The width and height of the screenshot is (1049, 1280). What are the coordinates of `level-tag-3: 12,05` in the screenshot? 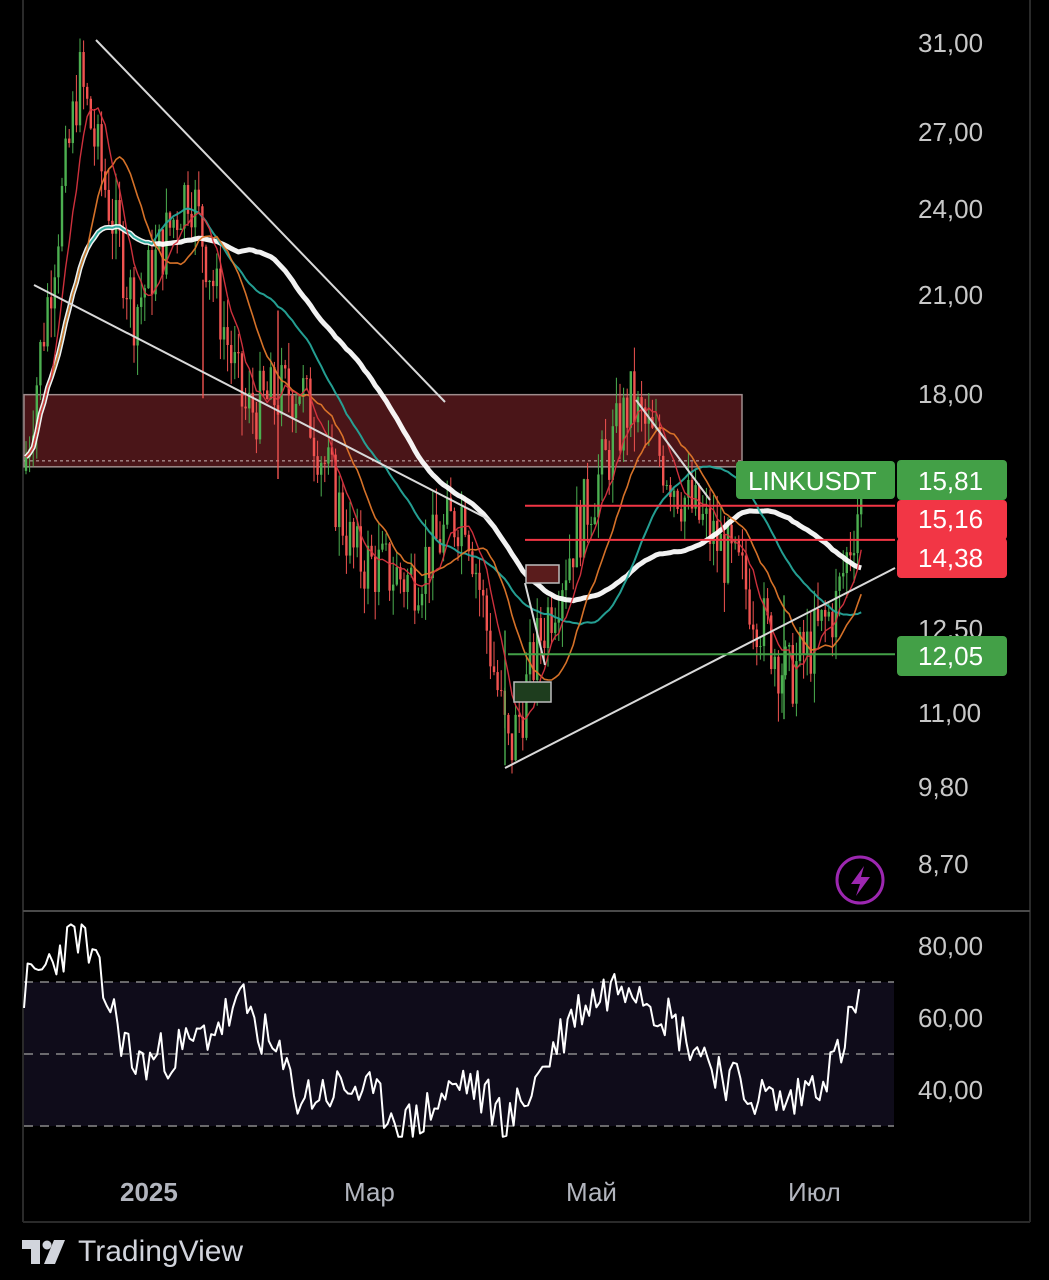 It's located at (952, 656).